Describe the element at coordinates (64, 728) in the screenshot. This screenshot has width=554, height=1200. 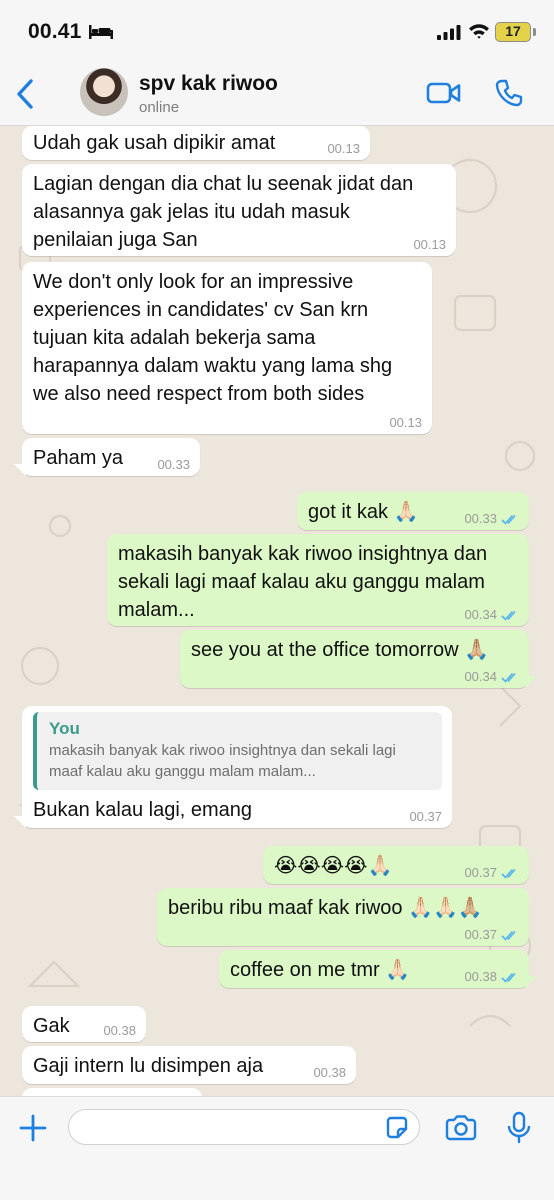
I see `quoted-author: You` at that location.